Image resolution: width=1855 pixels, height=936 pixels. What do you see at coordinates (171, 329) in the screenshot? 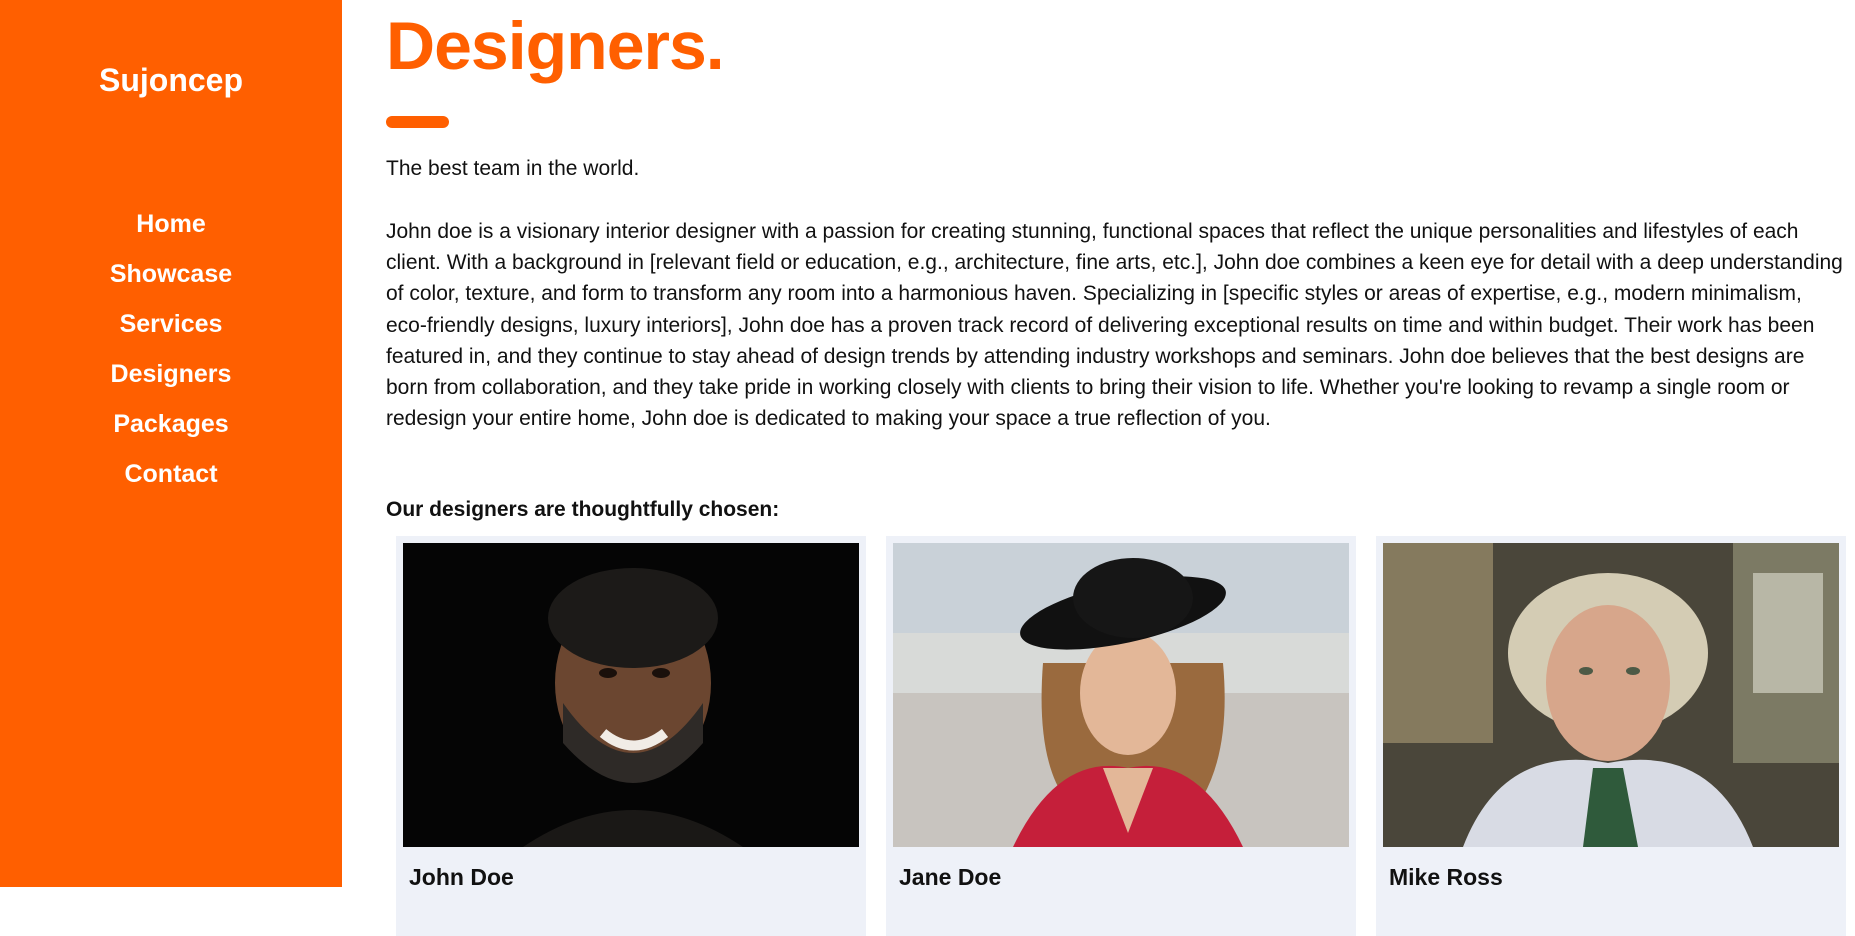
I see `nav-item-services: Services` at bounding box center [171, 329].